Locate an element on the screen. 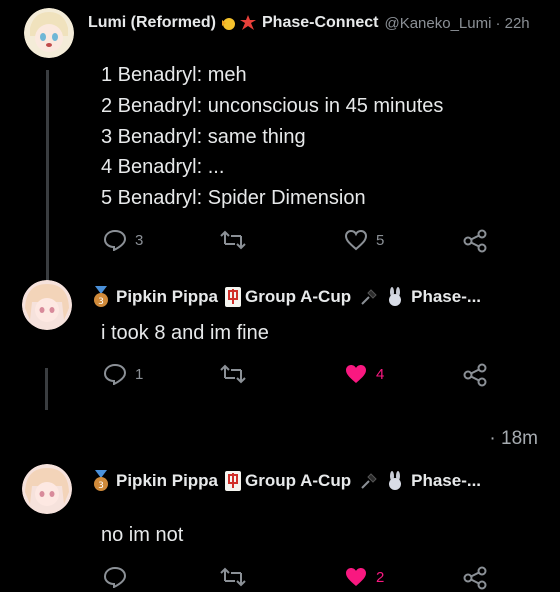 The width and height of the screenshot is (560, 592). reply-button is located at coordinates (115, 577).